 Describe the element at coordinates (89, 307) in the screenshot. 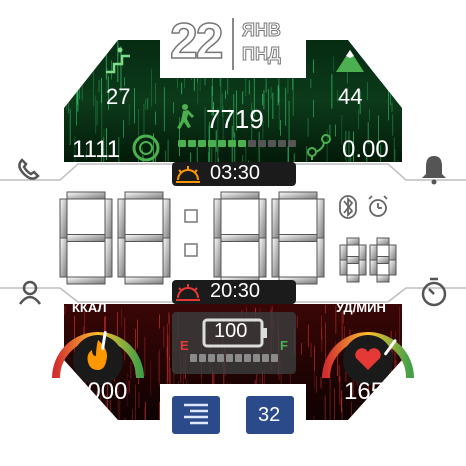

I see `calories-label: ККАЛ` at that location.